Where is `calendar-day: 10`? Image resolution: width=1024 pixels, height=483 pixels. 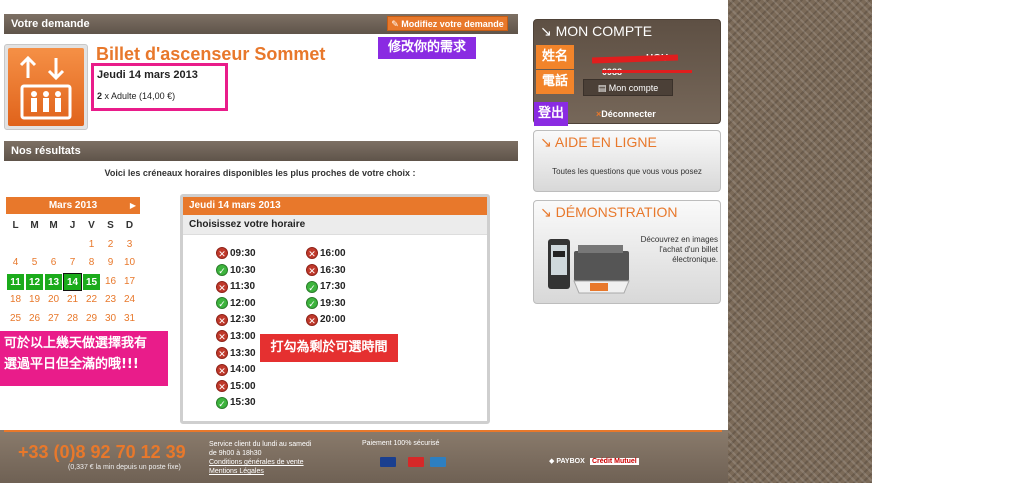
calendar-day: 10 is located at coordinates (129, 262).